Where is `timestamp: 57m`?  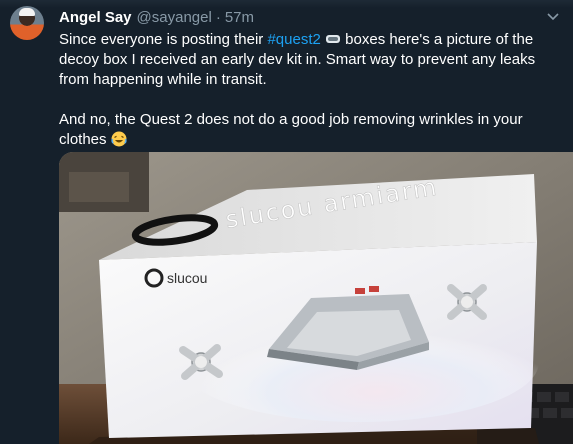 timestamp: 57m is located at coordinates (239, 17).